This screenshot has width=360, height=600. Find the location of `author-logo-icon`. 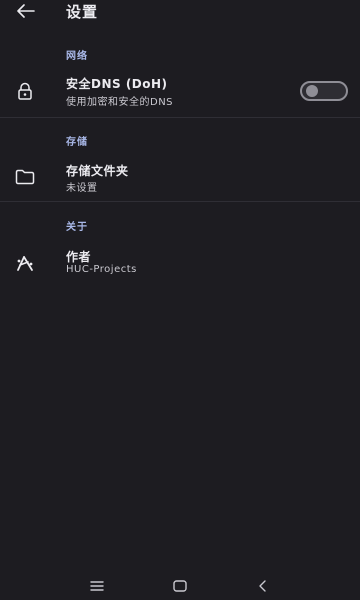

author-logo-icon is located at coordinates (25, 263).